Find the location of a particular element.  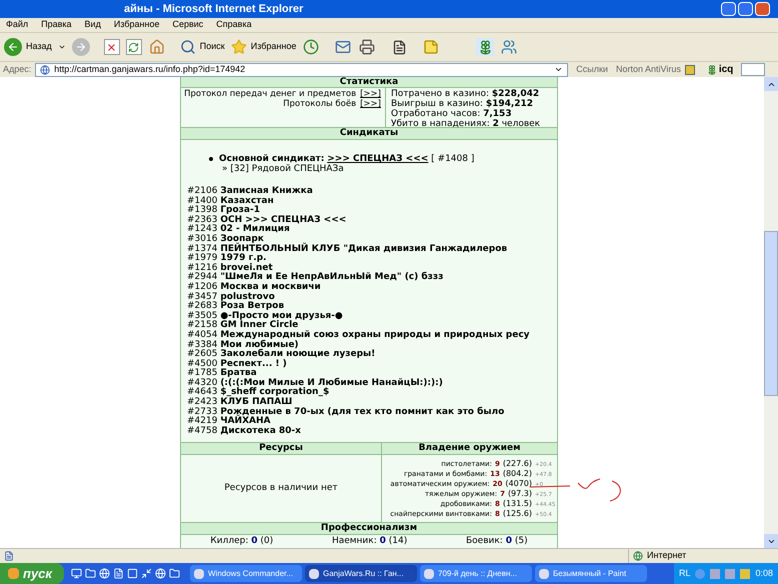

syndicate-entry: #1979 1979 г.р. is located at coordinates (226, 259).